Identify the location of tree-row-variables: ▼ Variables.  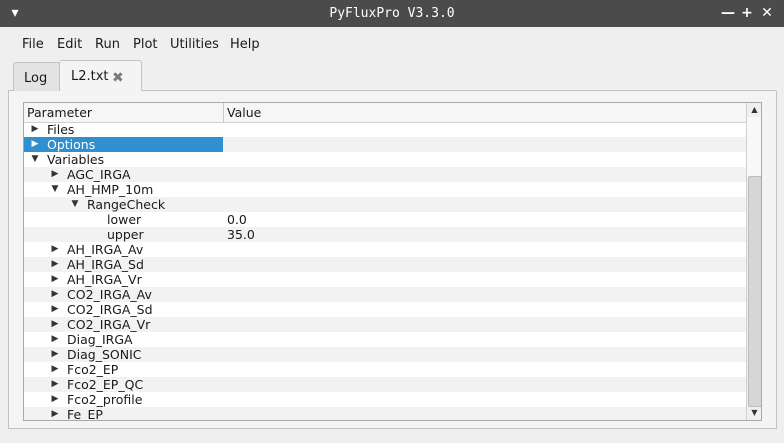
(385, 159).